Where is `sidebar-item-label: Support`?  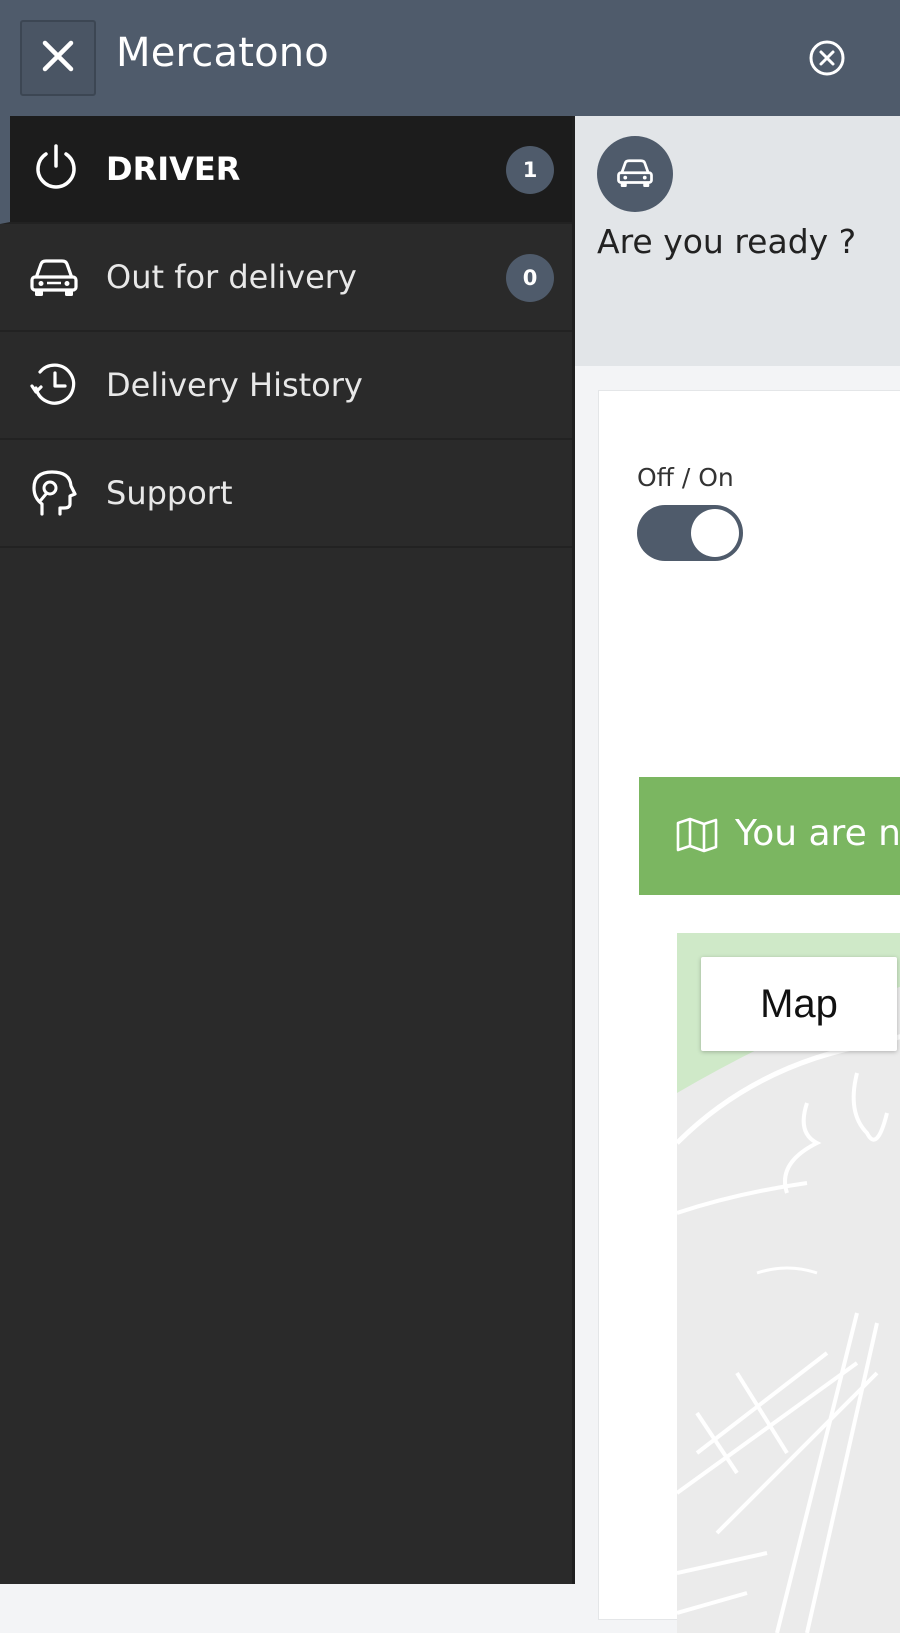
sidebar-item-label: Support is located at coordinates (169, 493).